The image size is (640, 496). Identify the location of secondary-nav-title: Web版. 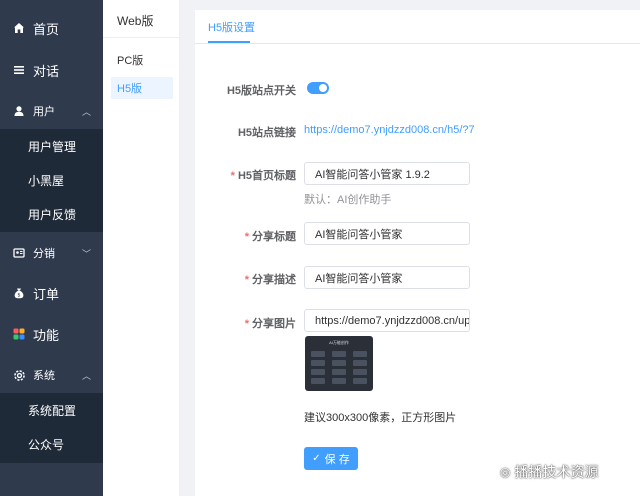
(135, 21).